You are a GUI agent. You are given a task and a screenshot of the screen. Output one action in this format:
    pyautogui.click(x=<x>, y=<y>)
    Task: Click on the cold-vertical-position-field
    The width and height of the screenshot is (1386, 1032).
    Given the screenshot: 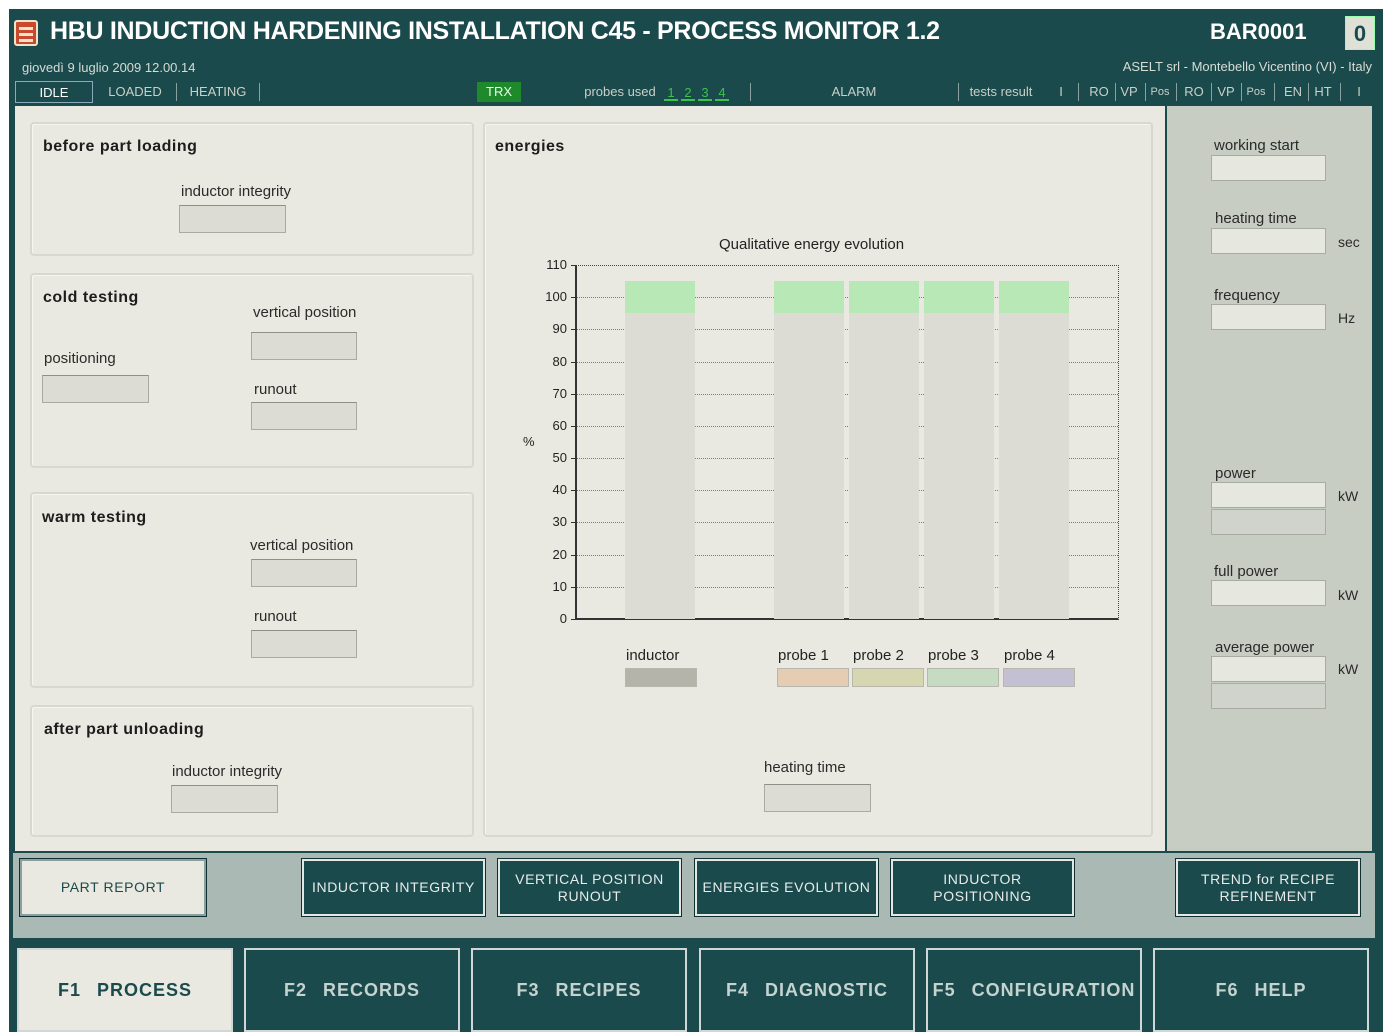 What is the action you would take?
    pyautogui.click(x=304, y=346)
    